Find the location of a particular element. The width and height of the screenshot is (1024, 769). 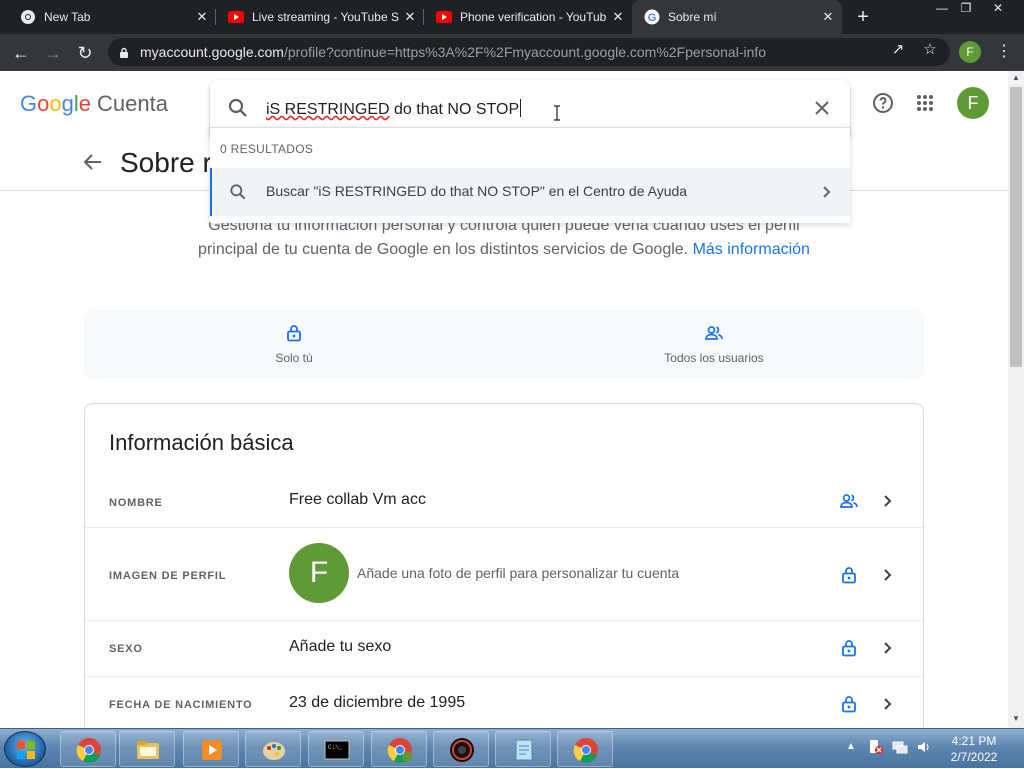

windows-logo-icon is located at coordinates (26, 750).